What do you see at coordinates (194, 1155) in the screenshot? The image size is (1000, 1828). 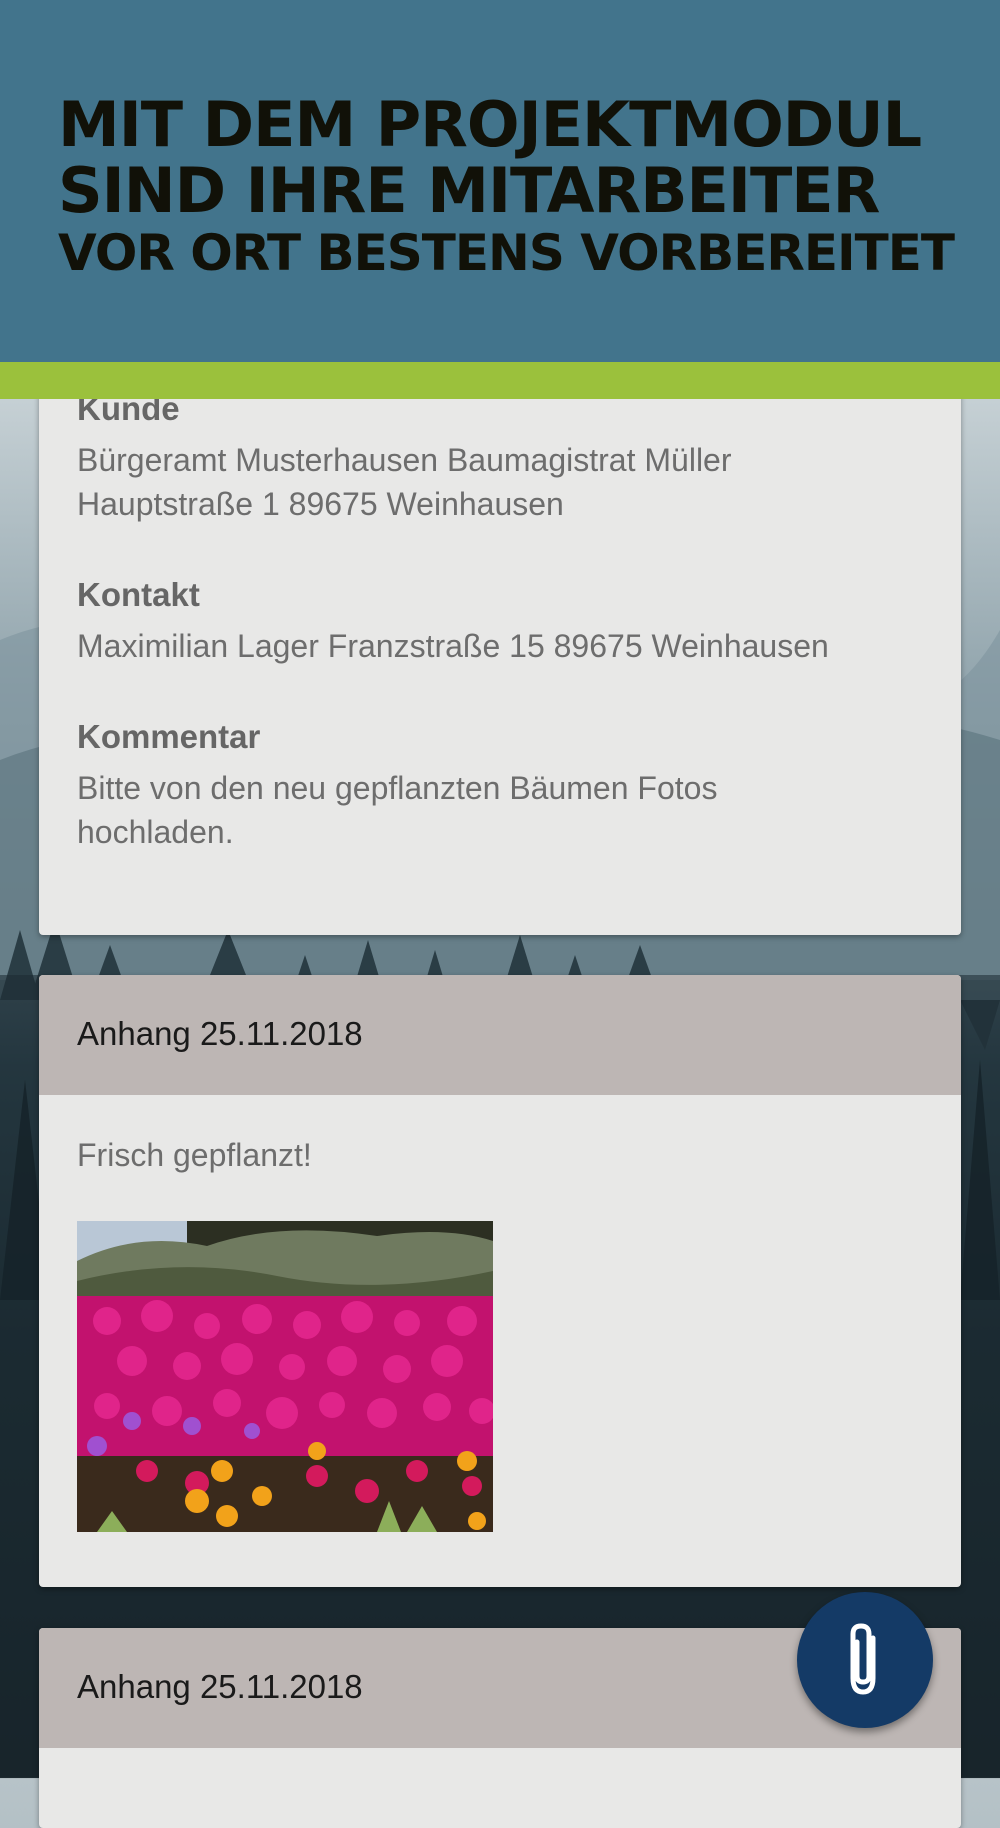 I see `attachment-caption: Frisch gepflanzt!` at bounding box center [194, 1155].